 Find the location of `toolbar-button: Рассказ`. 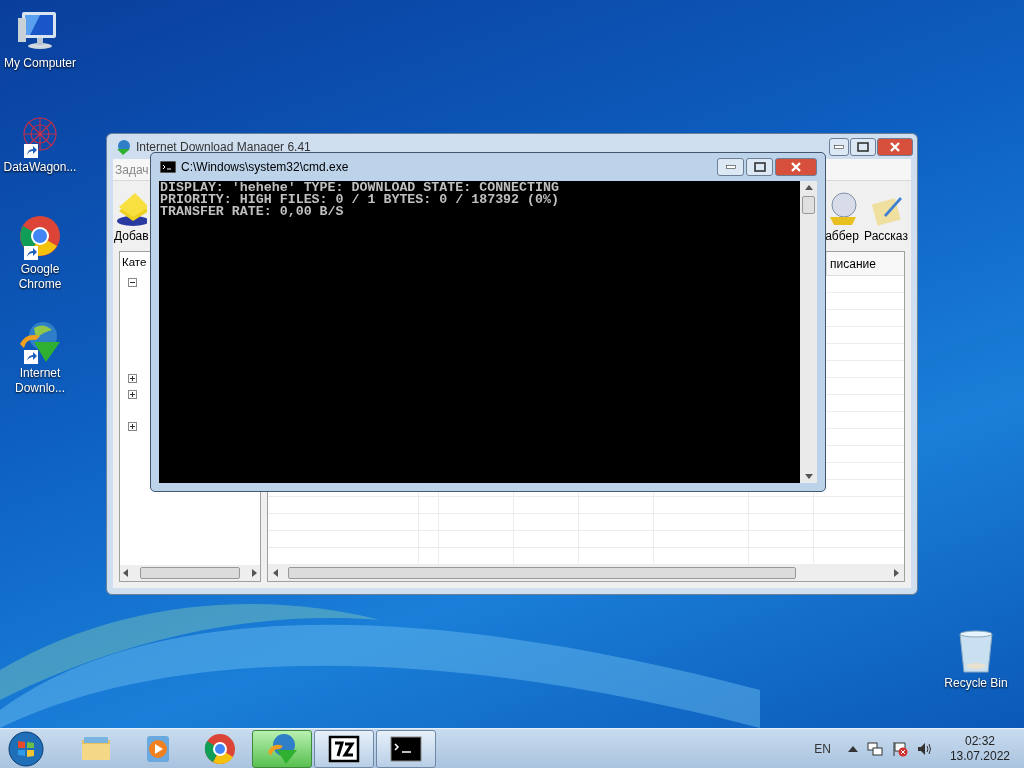

toolbar-button: Рассказ is located at coordinates (886, 218).